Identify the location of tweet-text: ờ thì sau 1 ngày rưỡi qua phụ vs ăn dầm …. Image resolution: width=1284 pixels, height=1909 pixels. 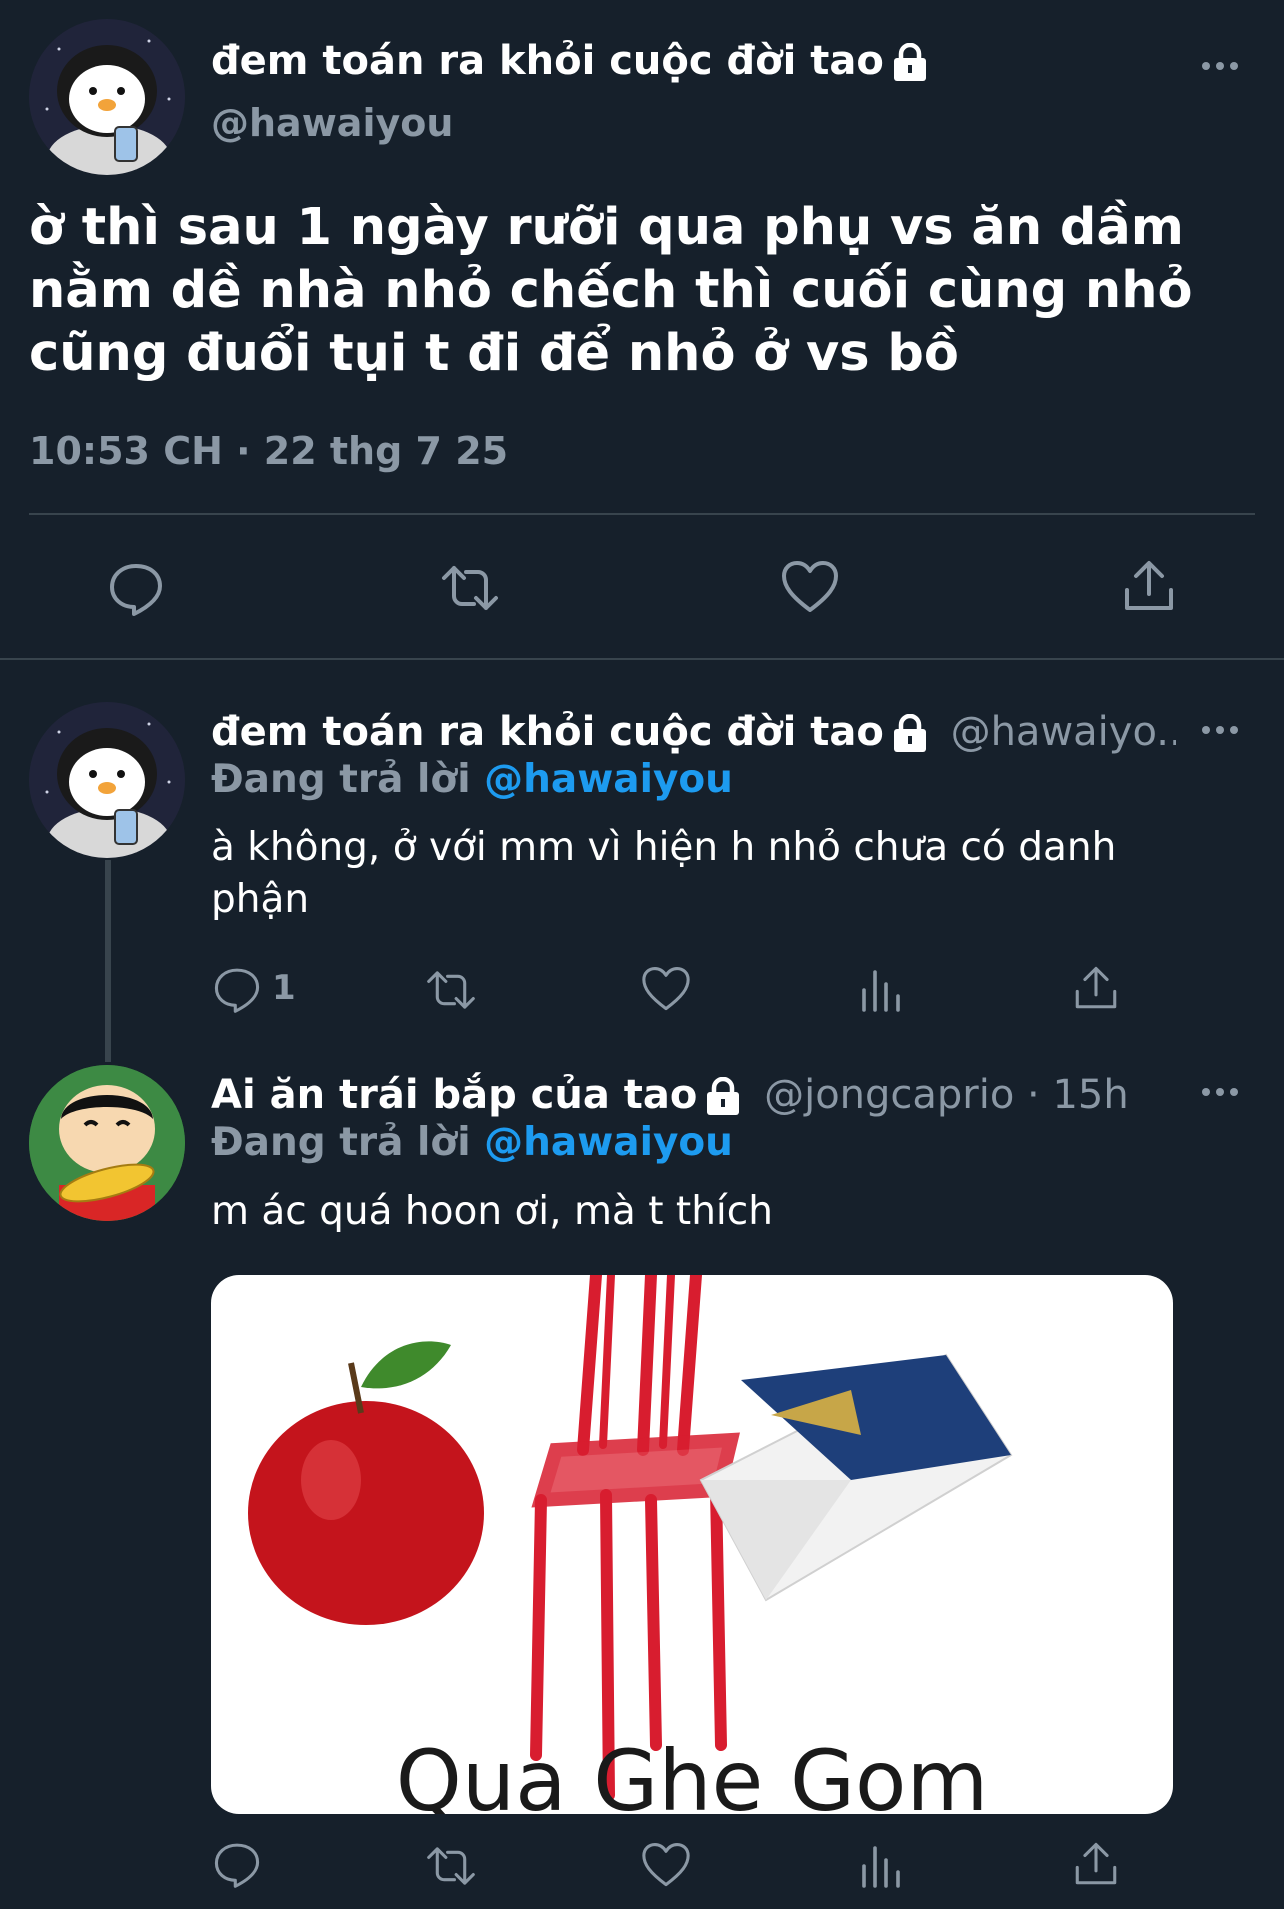
(611, 290).